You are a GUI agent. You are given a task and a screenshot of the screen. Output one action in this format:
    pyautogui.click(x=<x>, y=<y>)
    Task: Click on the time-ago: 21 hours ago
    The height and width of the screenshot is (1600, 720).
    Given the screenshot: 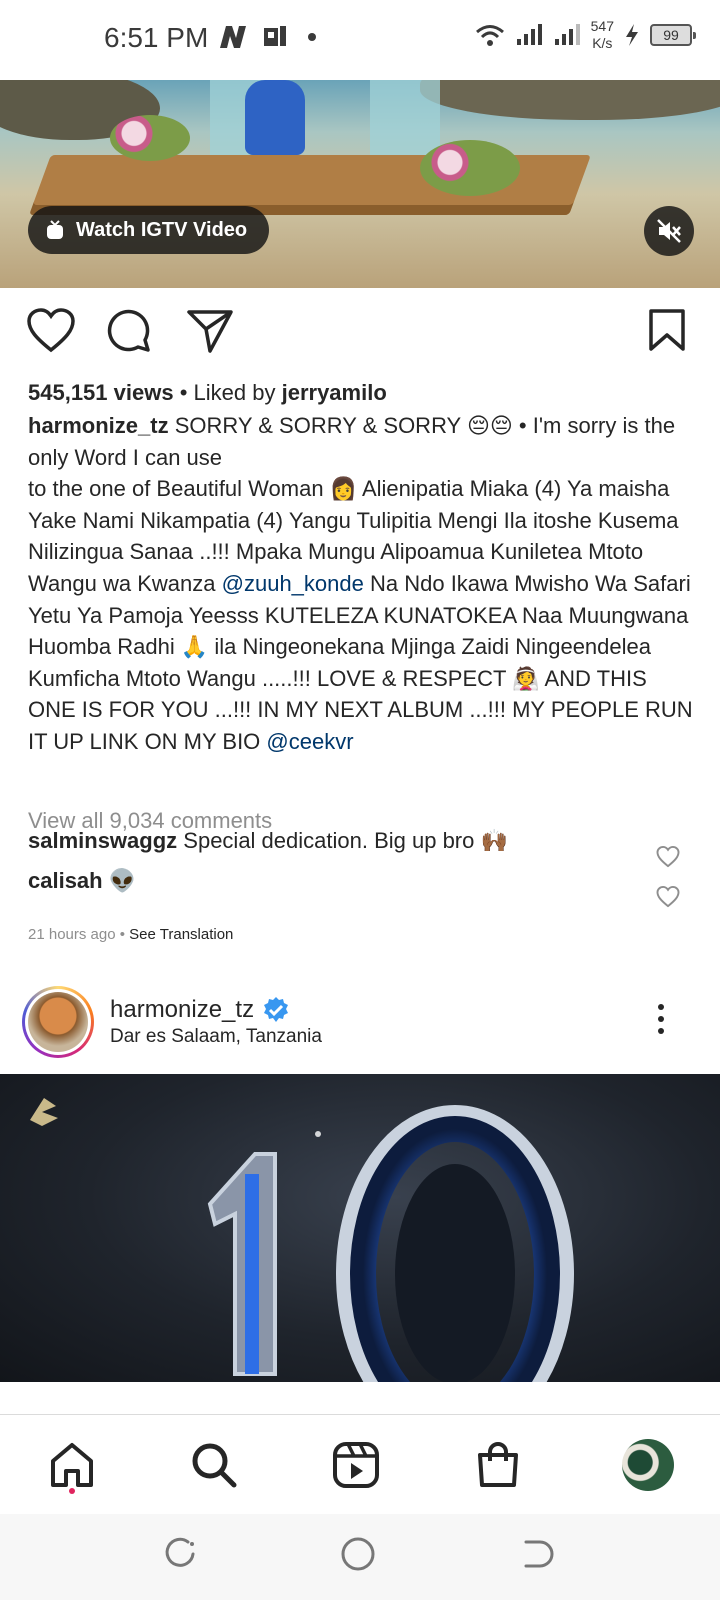 What is the action you would take?
    pyautogui.click(x=72, y=934)
    